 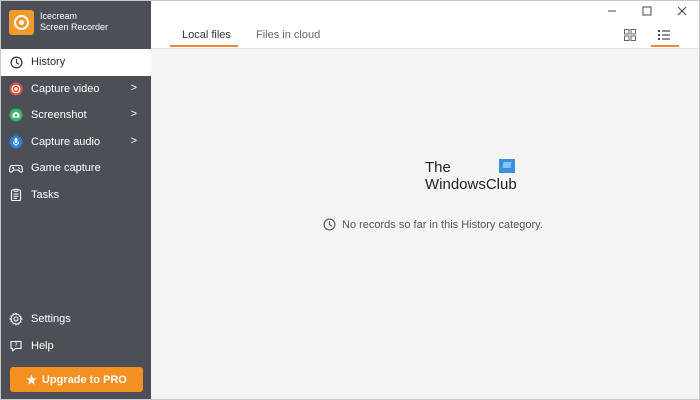 I want to click on microphone-icon, so click(x=16, y=142).